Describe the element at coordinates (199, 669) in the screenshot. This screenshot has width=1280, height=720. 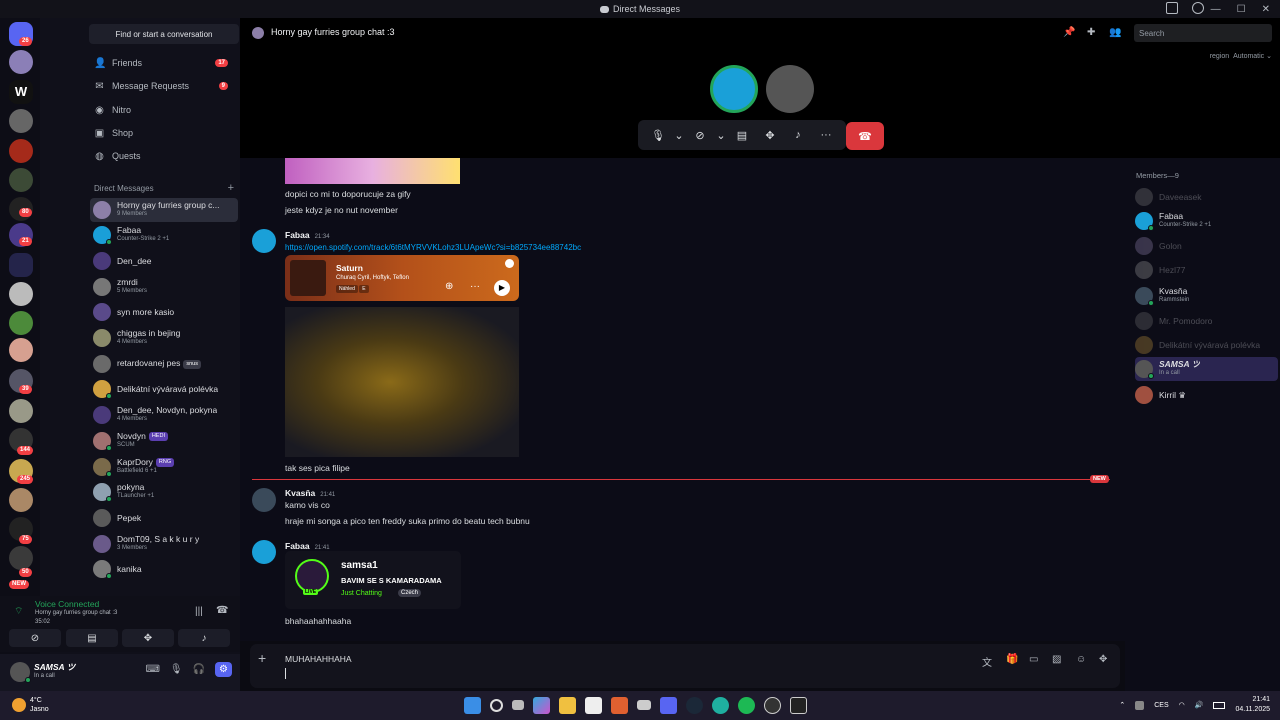
I see `headphones-icon: 🎧` at that location.